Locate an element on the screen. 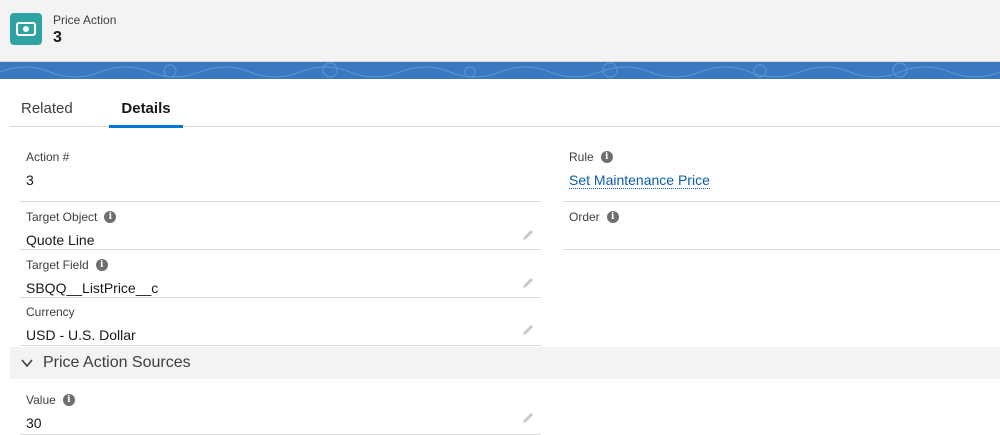  field-rule: Rule i Set Maintenance Price is located at coordinates (781, 176).